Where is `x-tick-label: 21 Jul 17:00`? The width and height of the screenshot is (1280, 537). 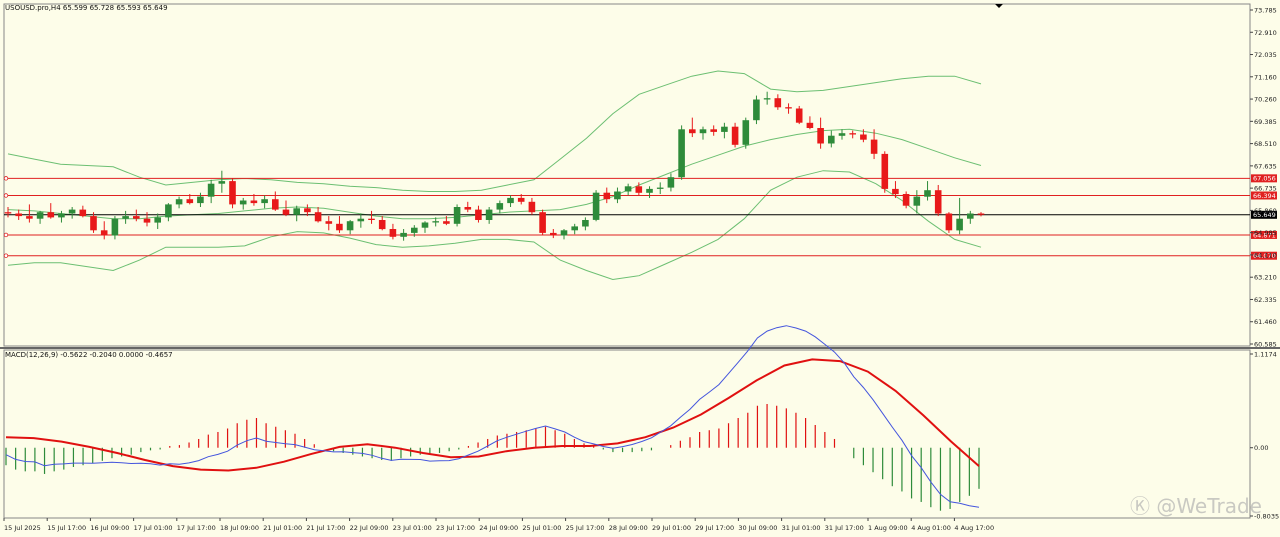
x-tick-label: 21 Jul 17:00 is located at coordinates (325, 528).